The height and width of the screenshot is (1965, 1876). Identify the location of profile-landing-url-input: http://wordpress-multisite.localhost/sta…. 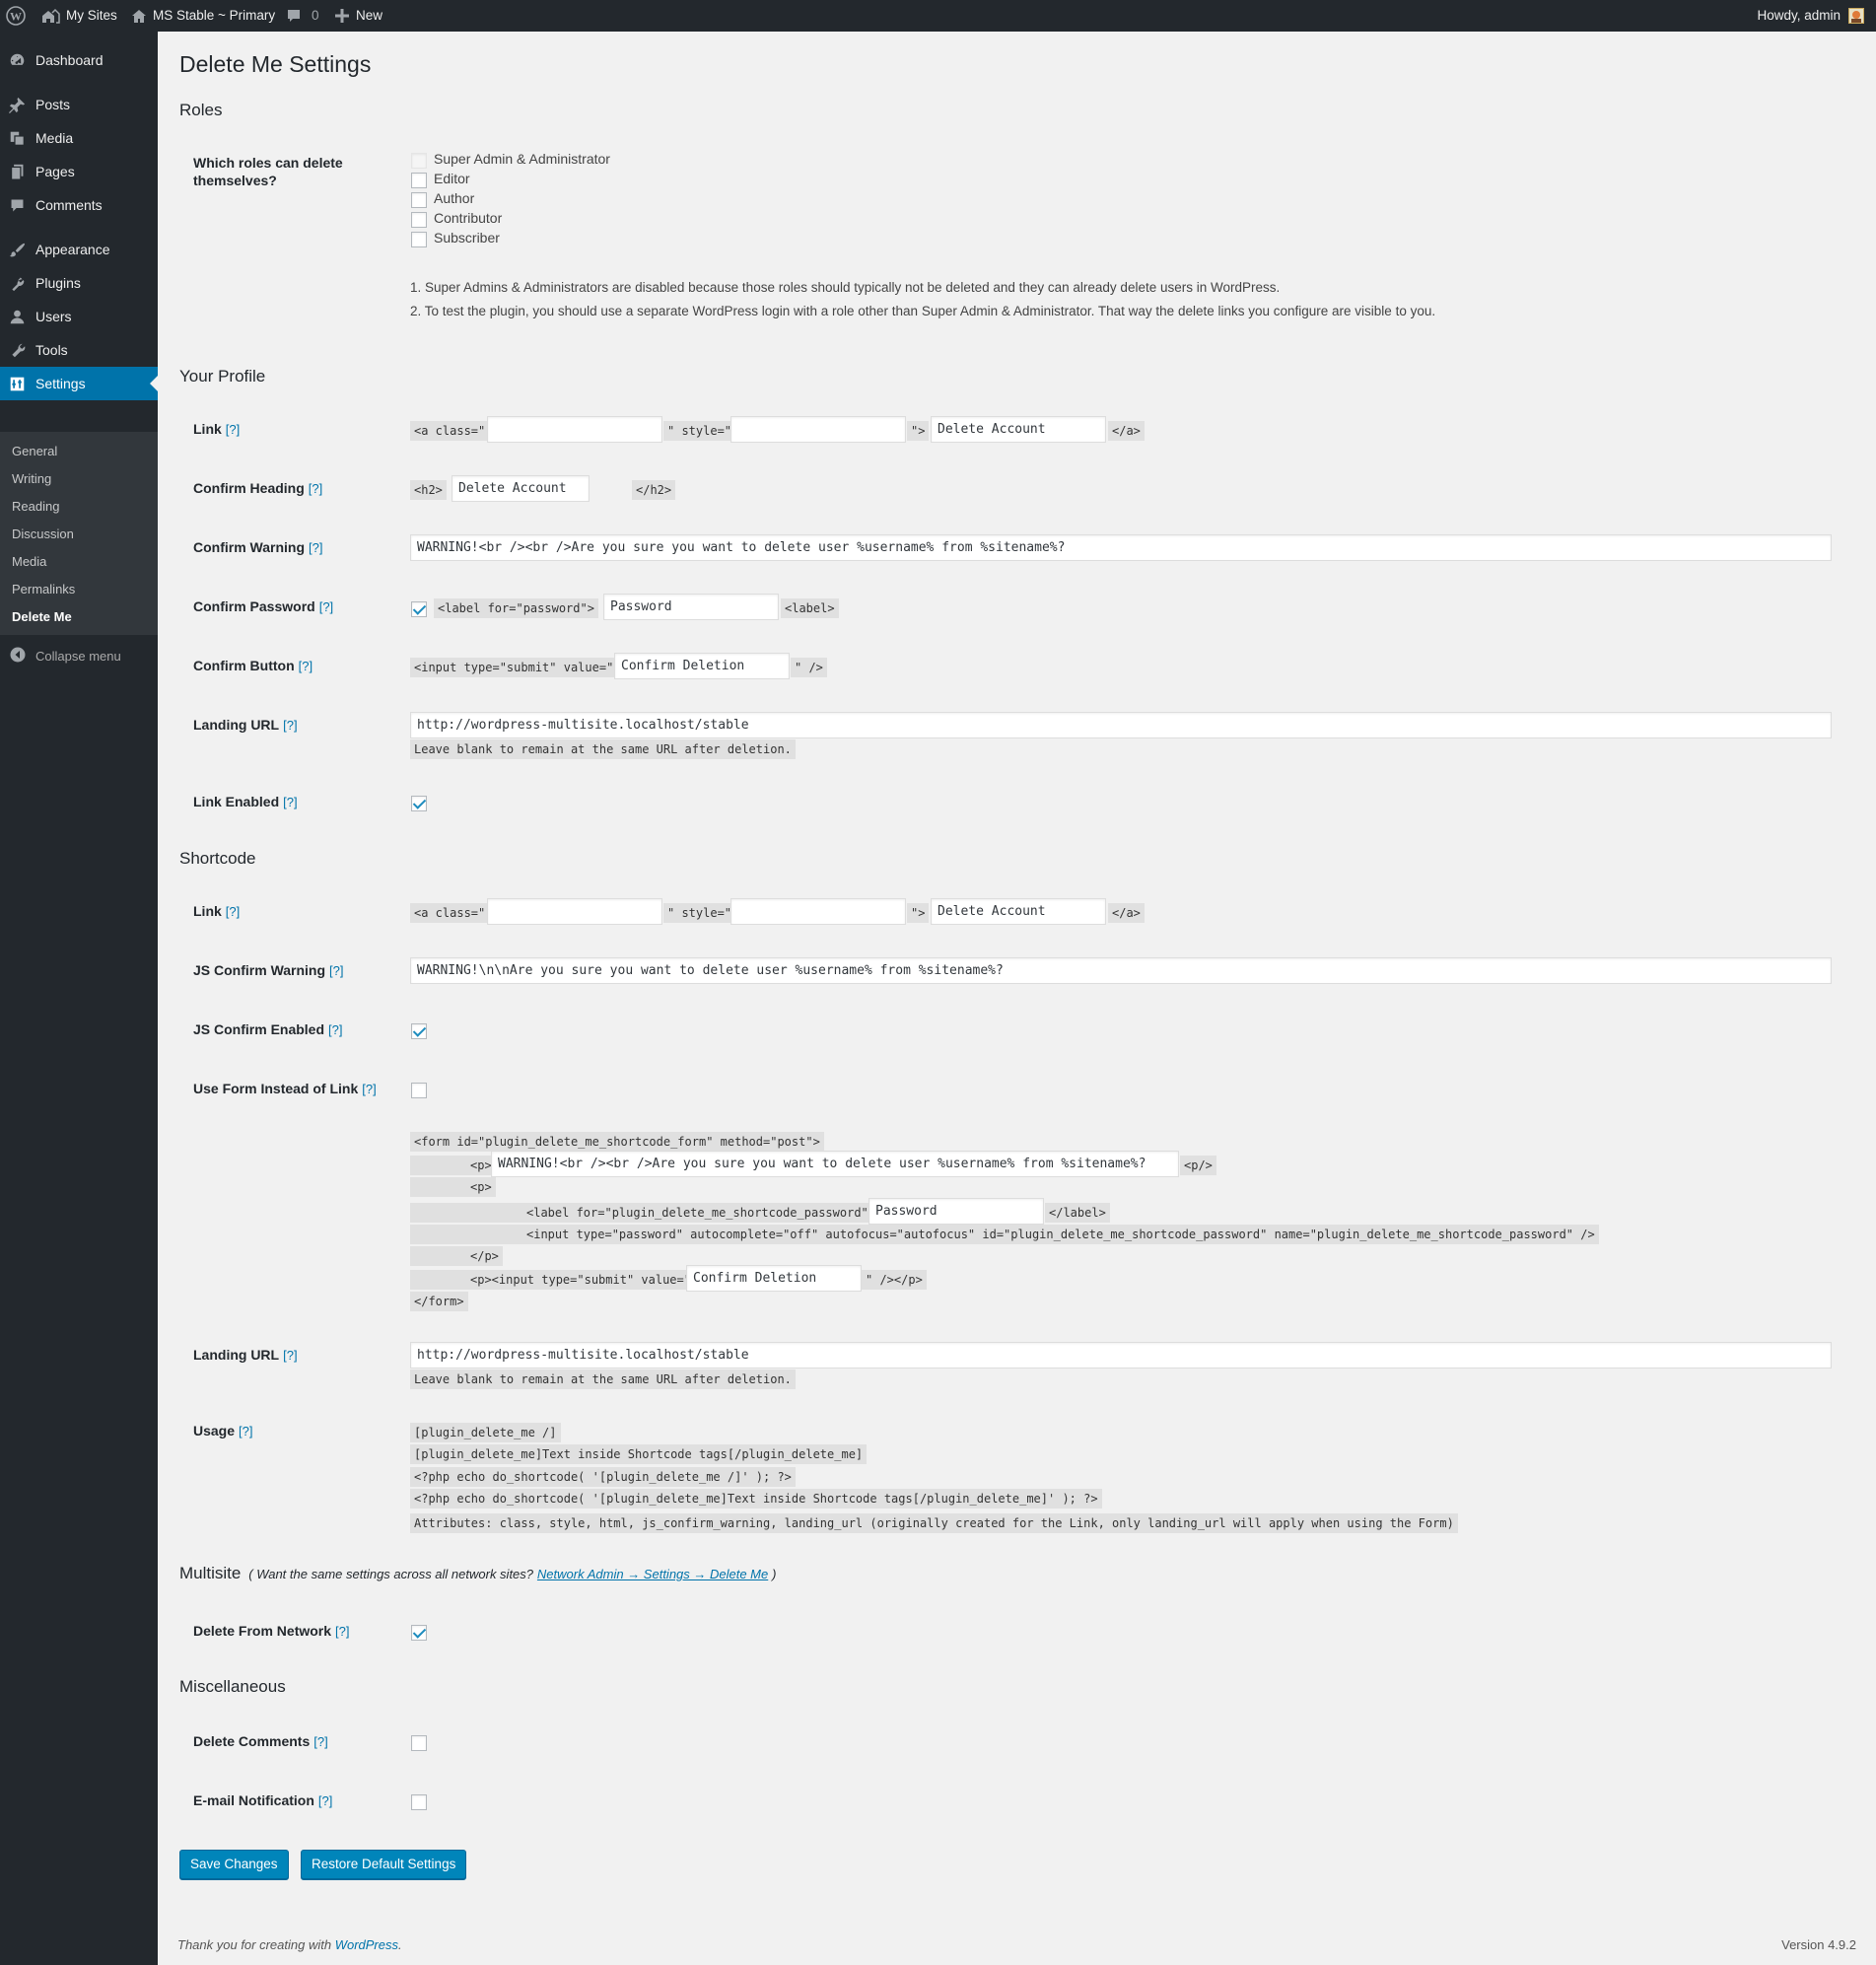
(1121, 725).